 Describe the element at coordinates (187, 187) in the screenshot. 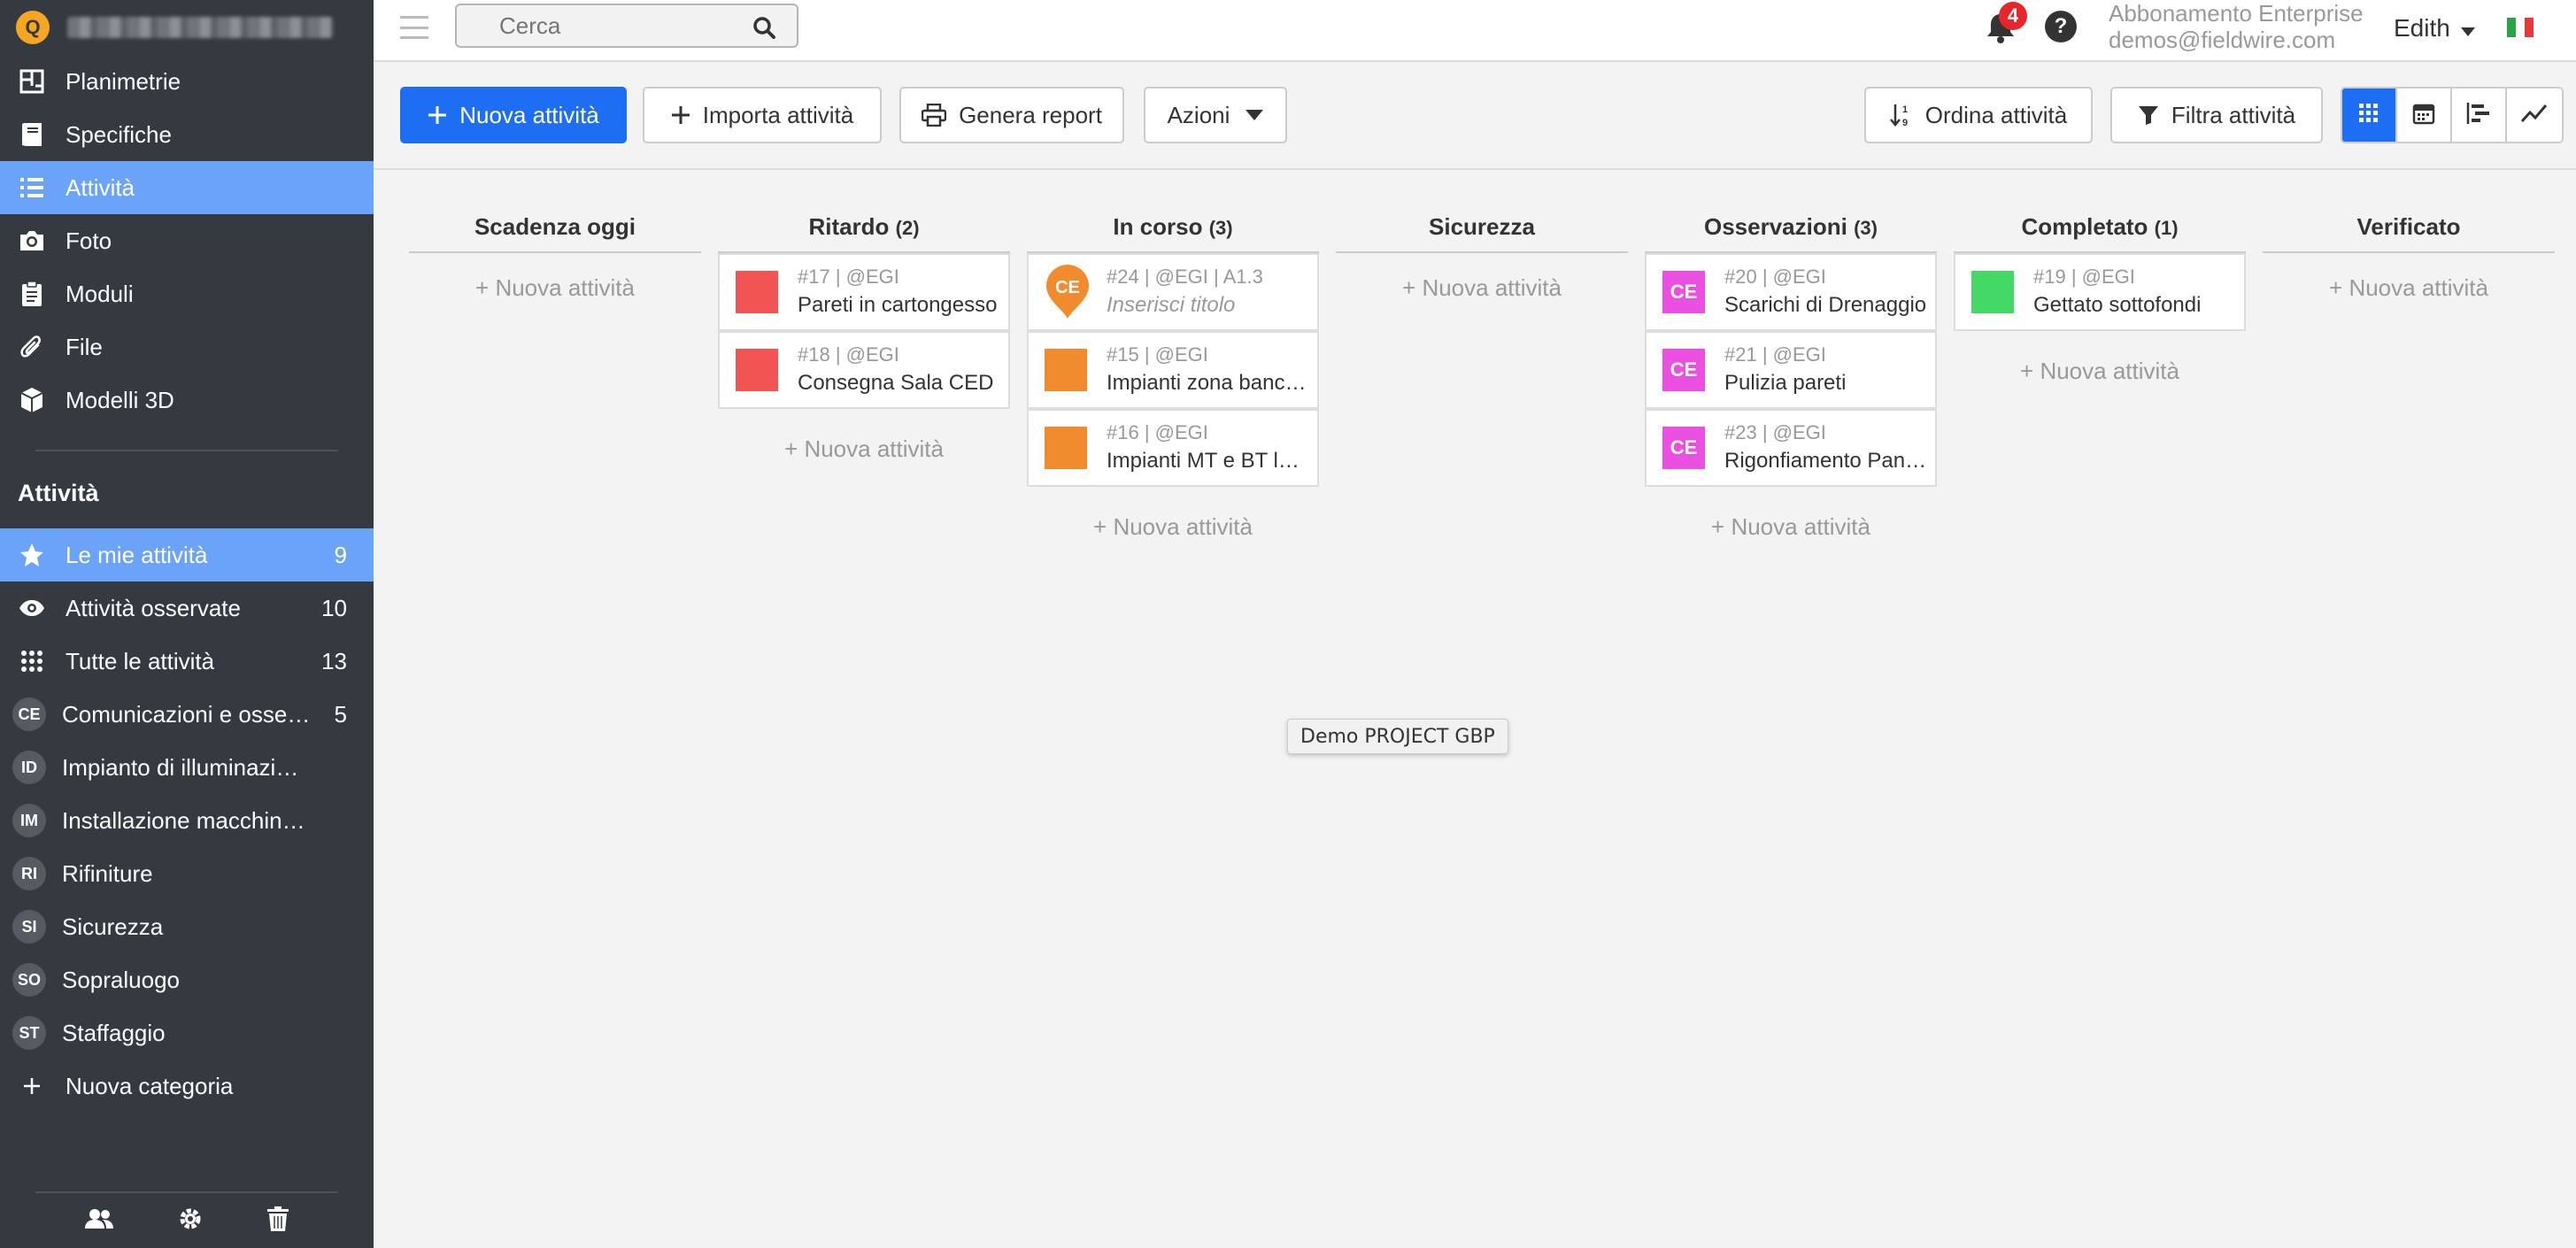

I see `sidebar-item-attivita: Attività` at that location.